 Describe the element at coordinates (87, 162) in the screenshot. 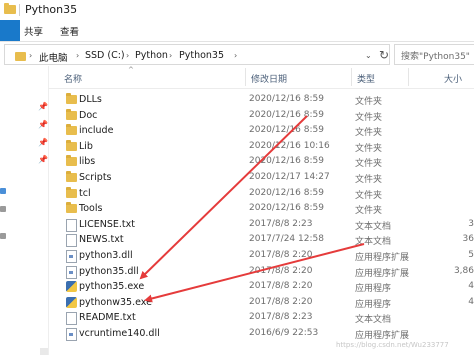

I see `file-name: libs` at that location.